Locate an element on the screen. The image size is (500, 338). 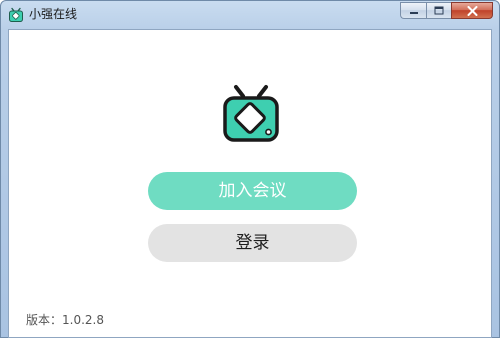
minimize-icon is located at coordinates (413, 12).